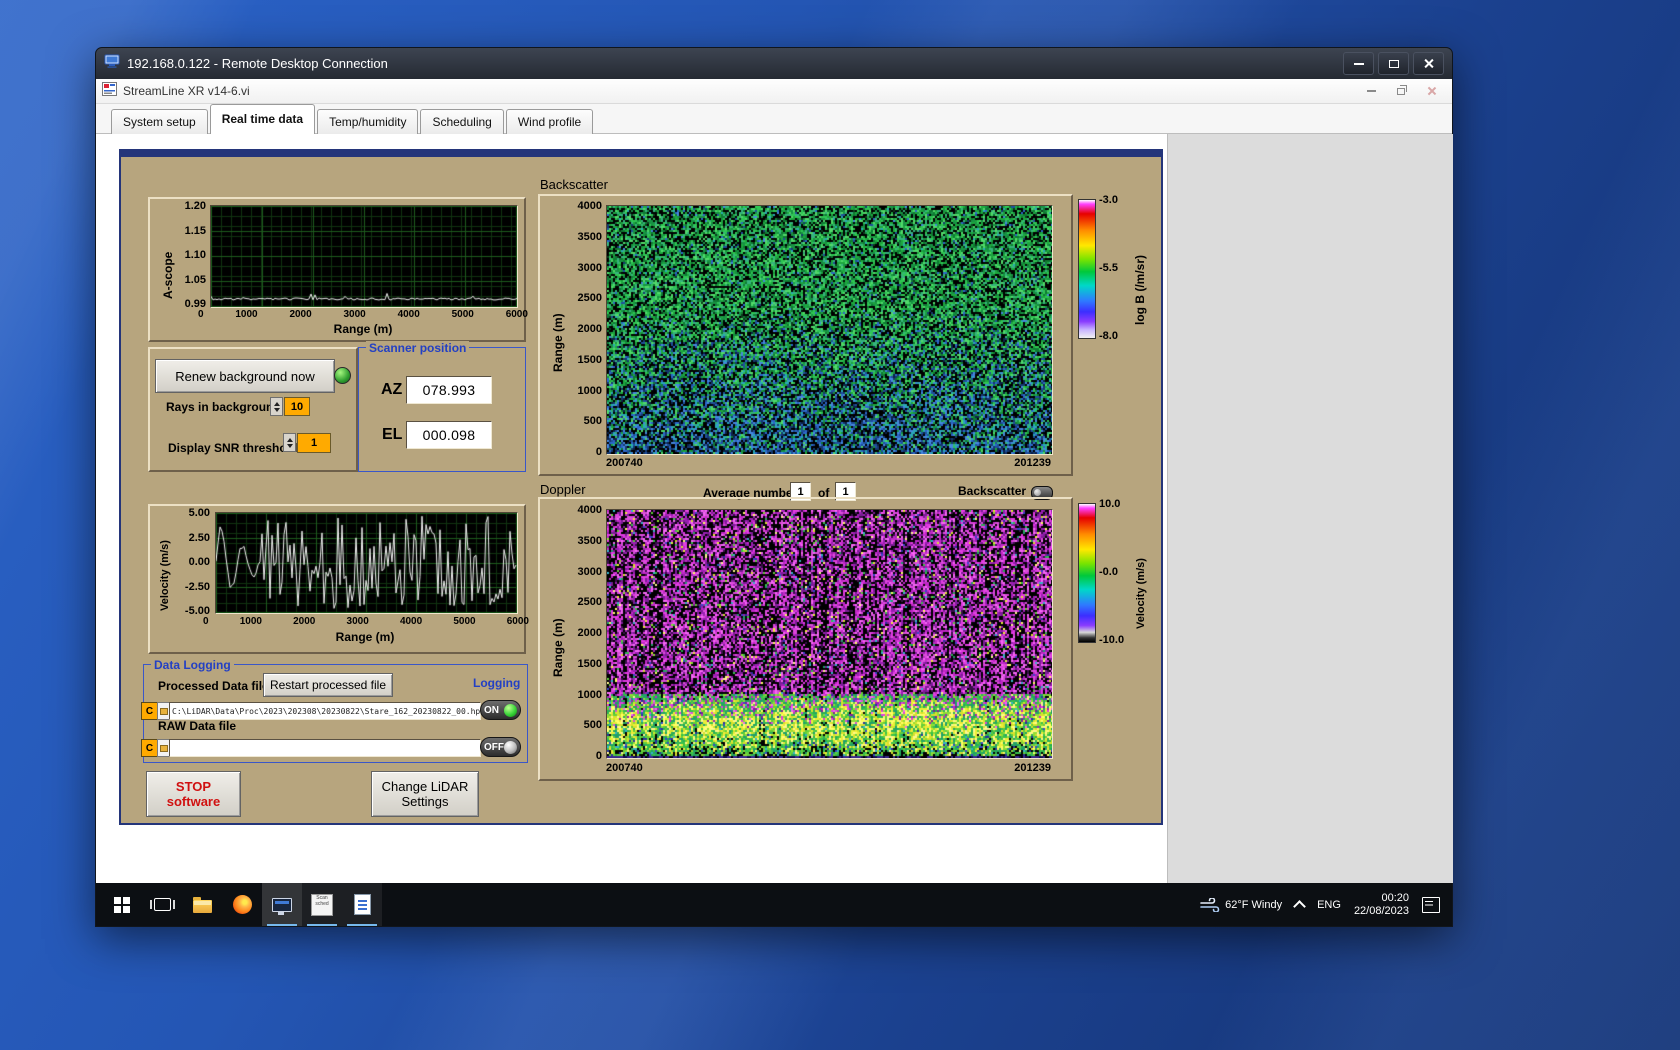 This screenshot has width=1680, height=1050. Describe the element at coordinates (418, 348) in the screenshot. I see `scanner-position-title: Scanner position` at that location.